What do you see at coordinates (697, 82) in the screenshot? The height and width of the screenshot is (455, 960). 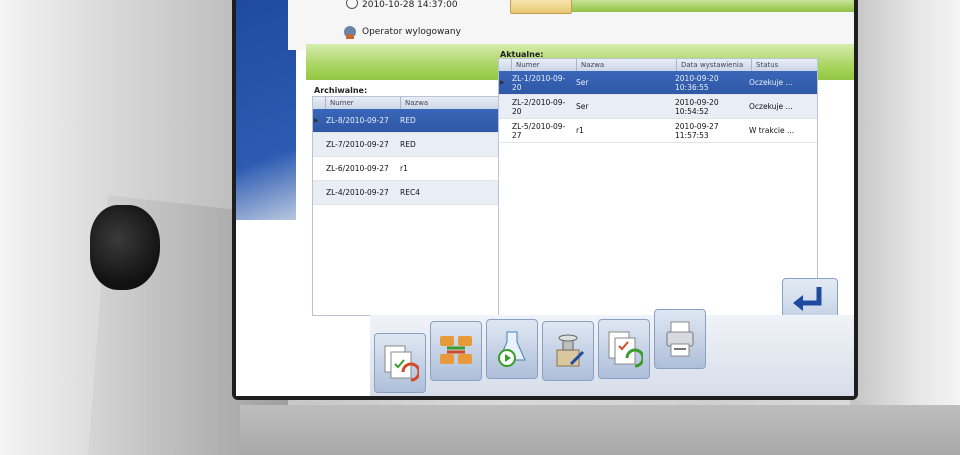 I see `current-cell-data: 2010-09-20 10:36:55` at bounding box center [697, 82].